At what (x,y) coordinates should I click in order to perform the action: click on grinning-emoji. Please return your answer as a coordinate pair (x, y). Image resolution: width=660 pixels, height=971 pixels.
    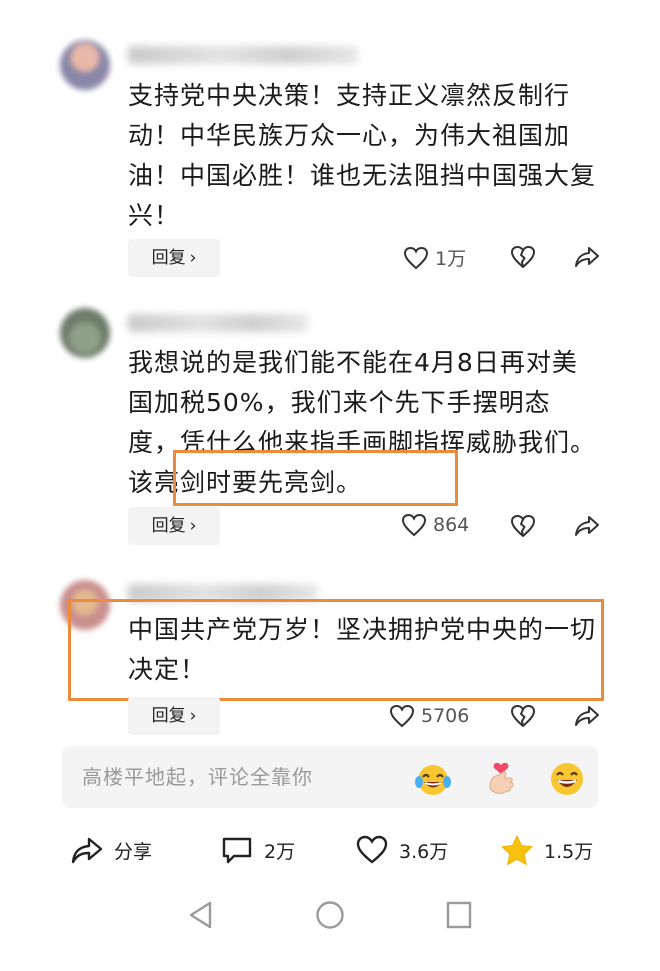
    Looking at the image, I should click on (567, 781).